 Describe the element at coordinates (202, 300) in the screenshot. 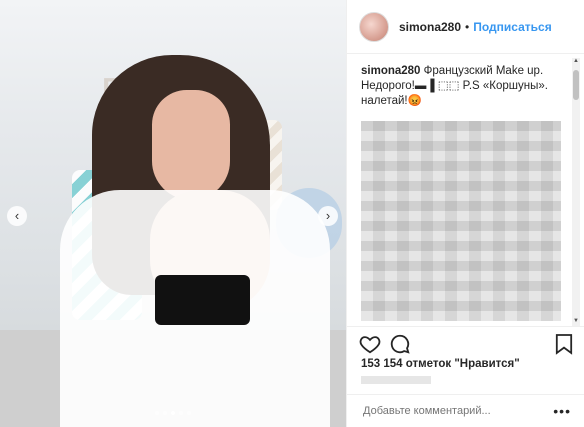

I see `photo-top` at that location.